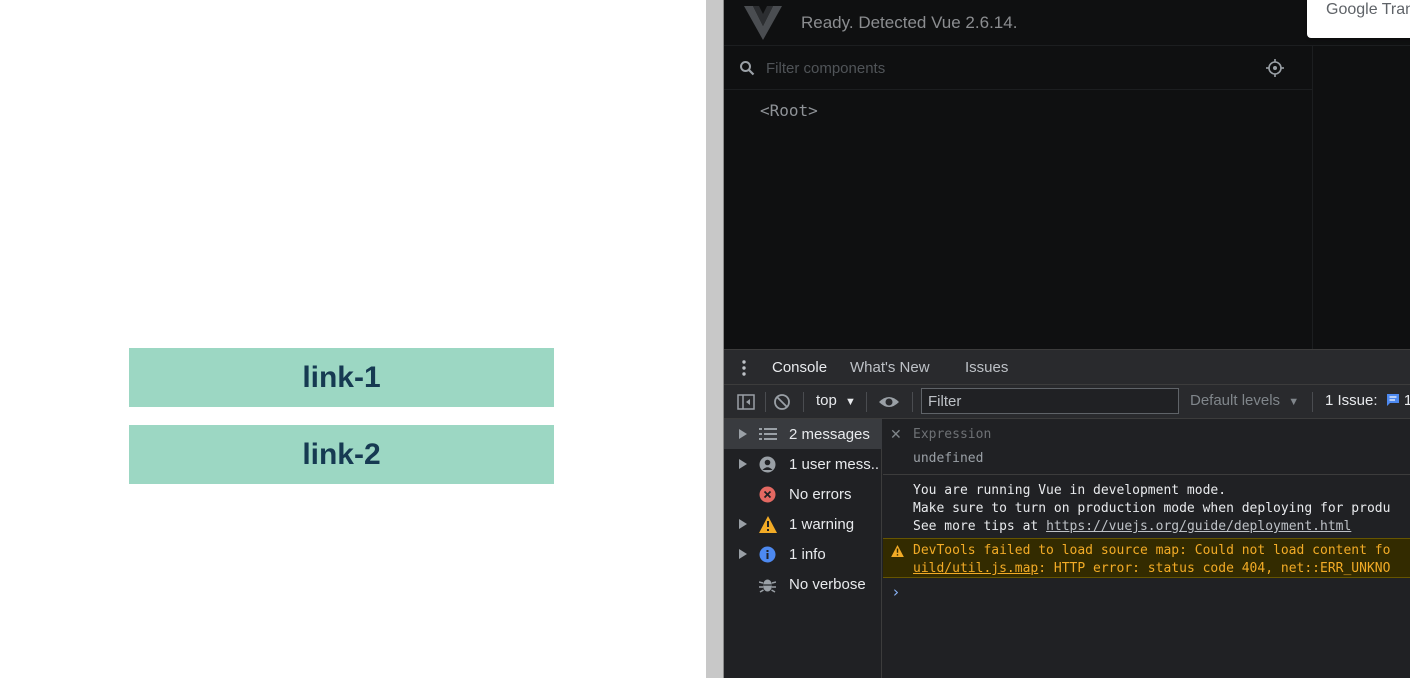 This screenshot has height=678, width=1410. What do you see at coordinates (1198, 526) in the screenshot?
I see `deployment-guide-link: https://vuejs.org/guide/deployment.html` at bounding box center [1198, 526].